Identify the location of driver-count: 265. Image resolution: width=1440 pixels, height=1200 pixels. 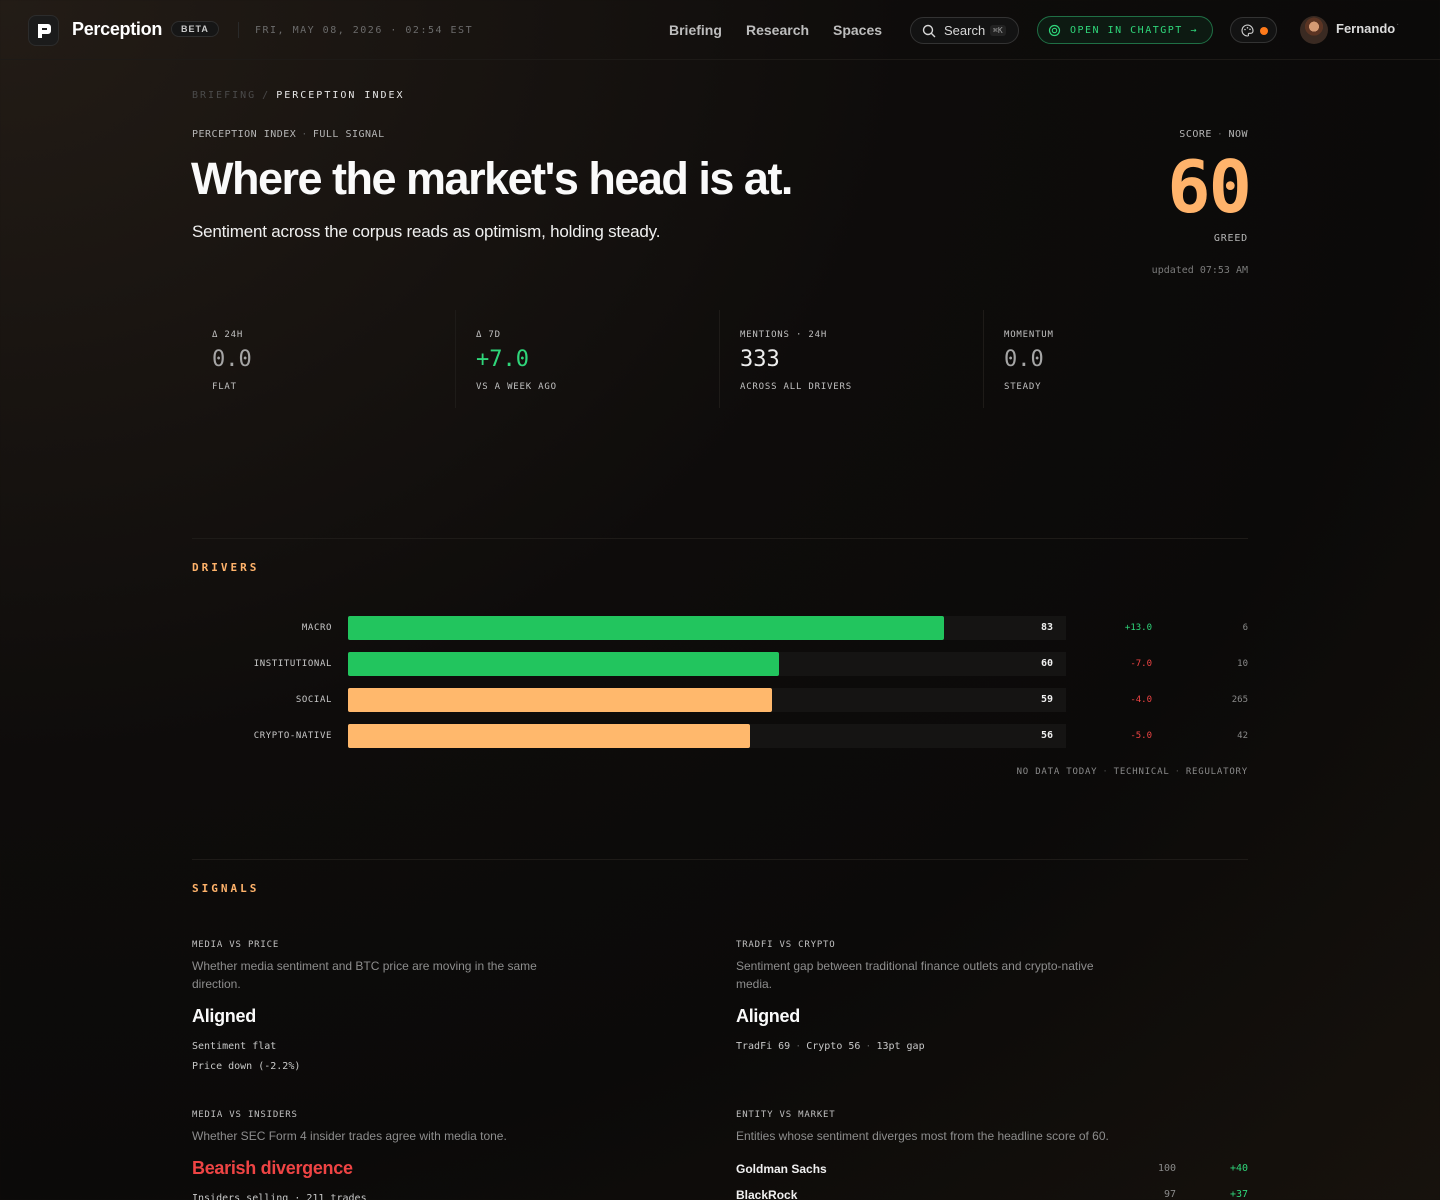
(1239, 700).